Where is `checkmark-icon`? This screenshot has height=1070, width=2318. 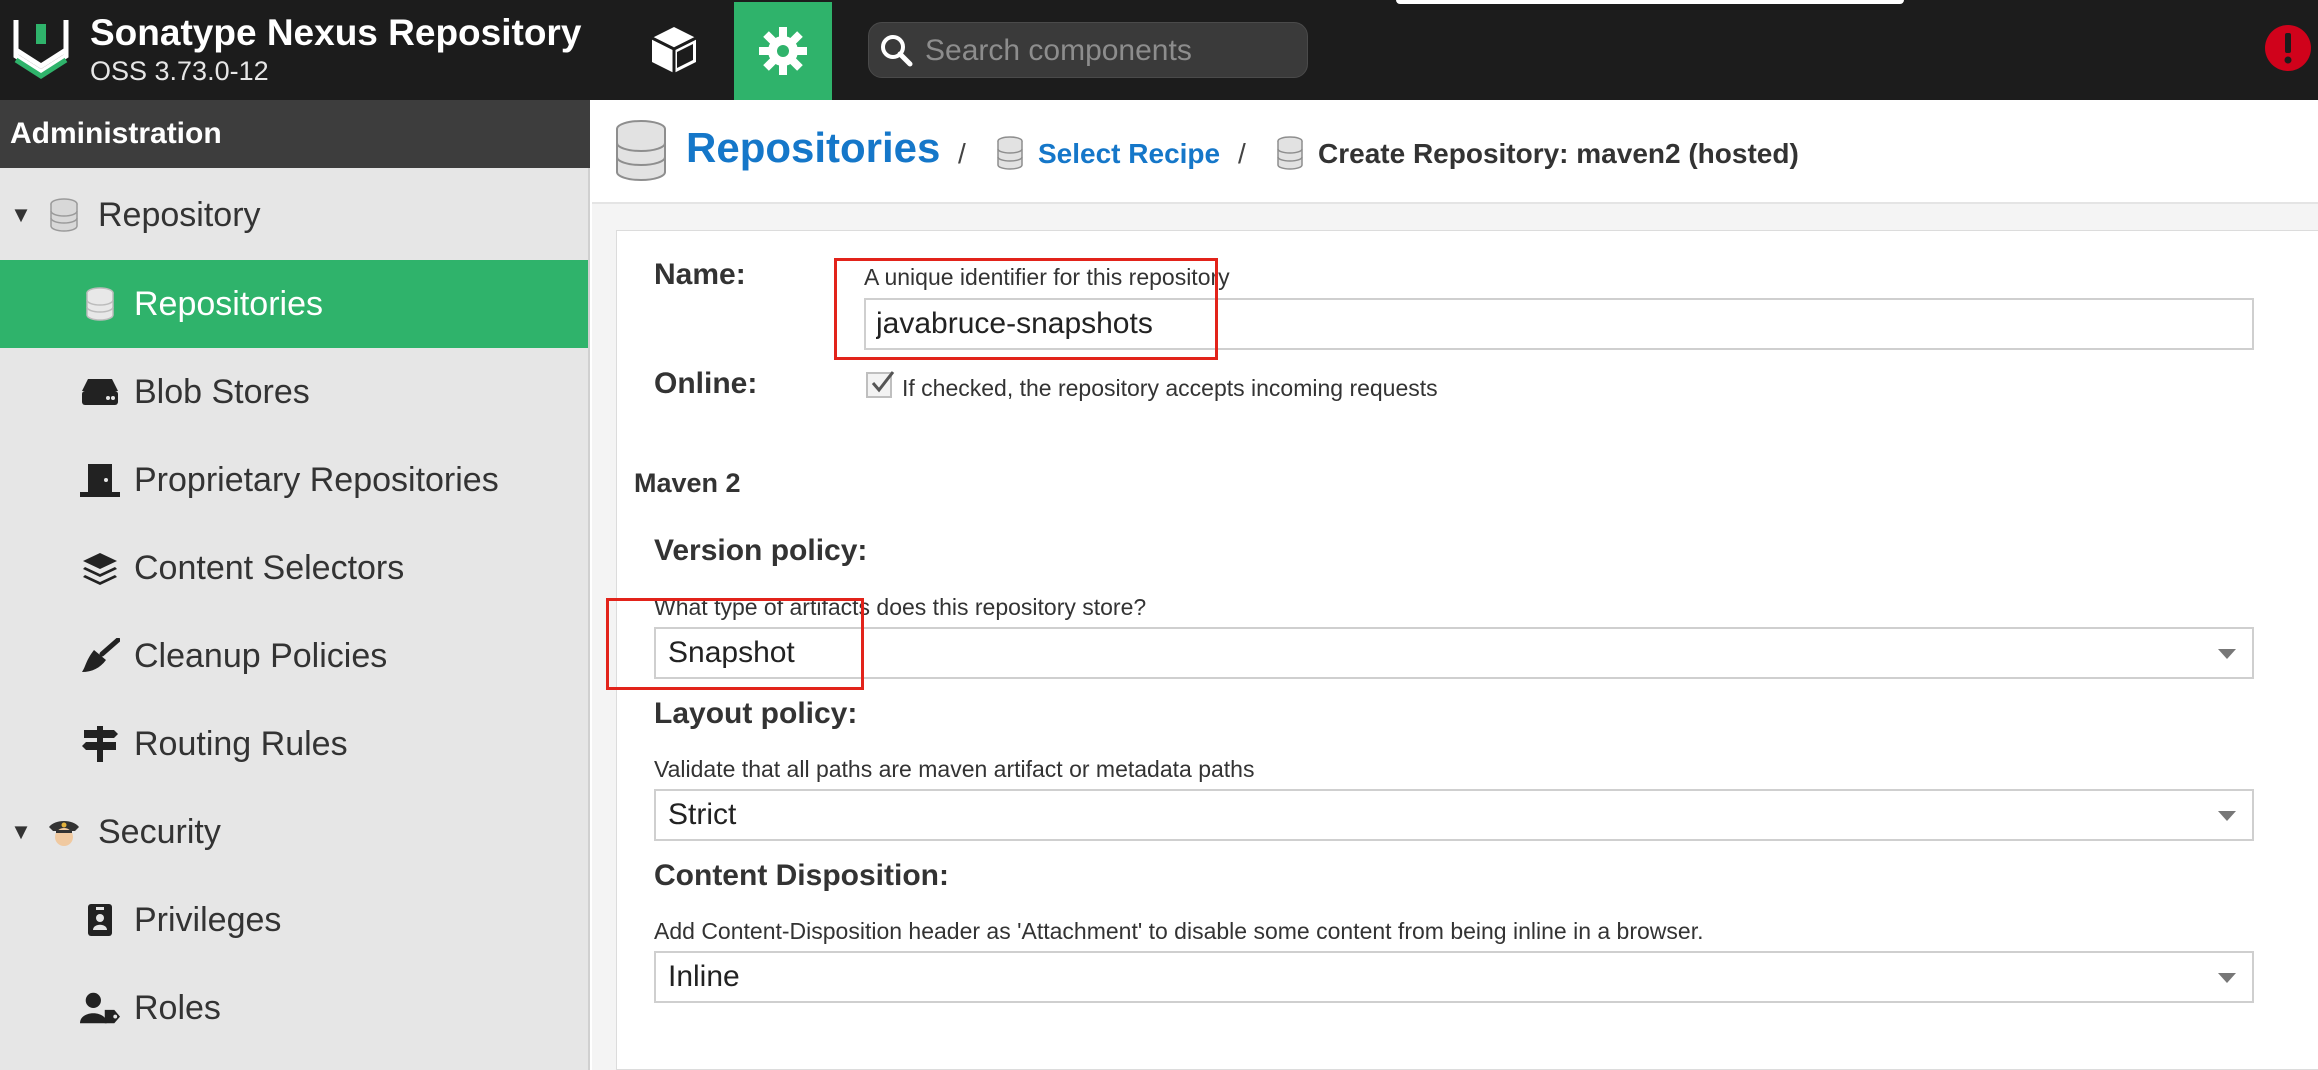 checkmark-icon is located at coordinates (883, 382).